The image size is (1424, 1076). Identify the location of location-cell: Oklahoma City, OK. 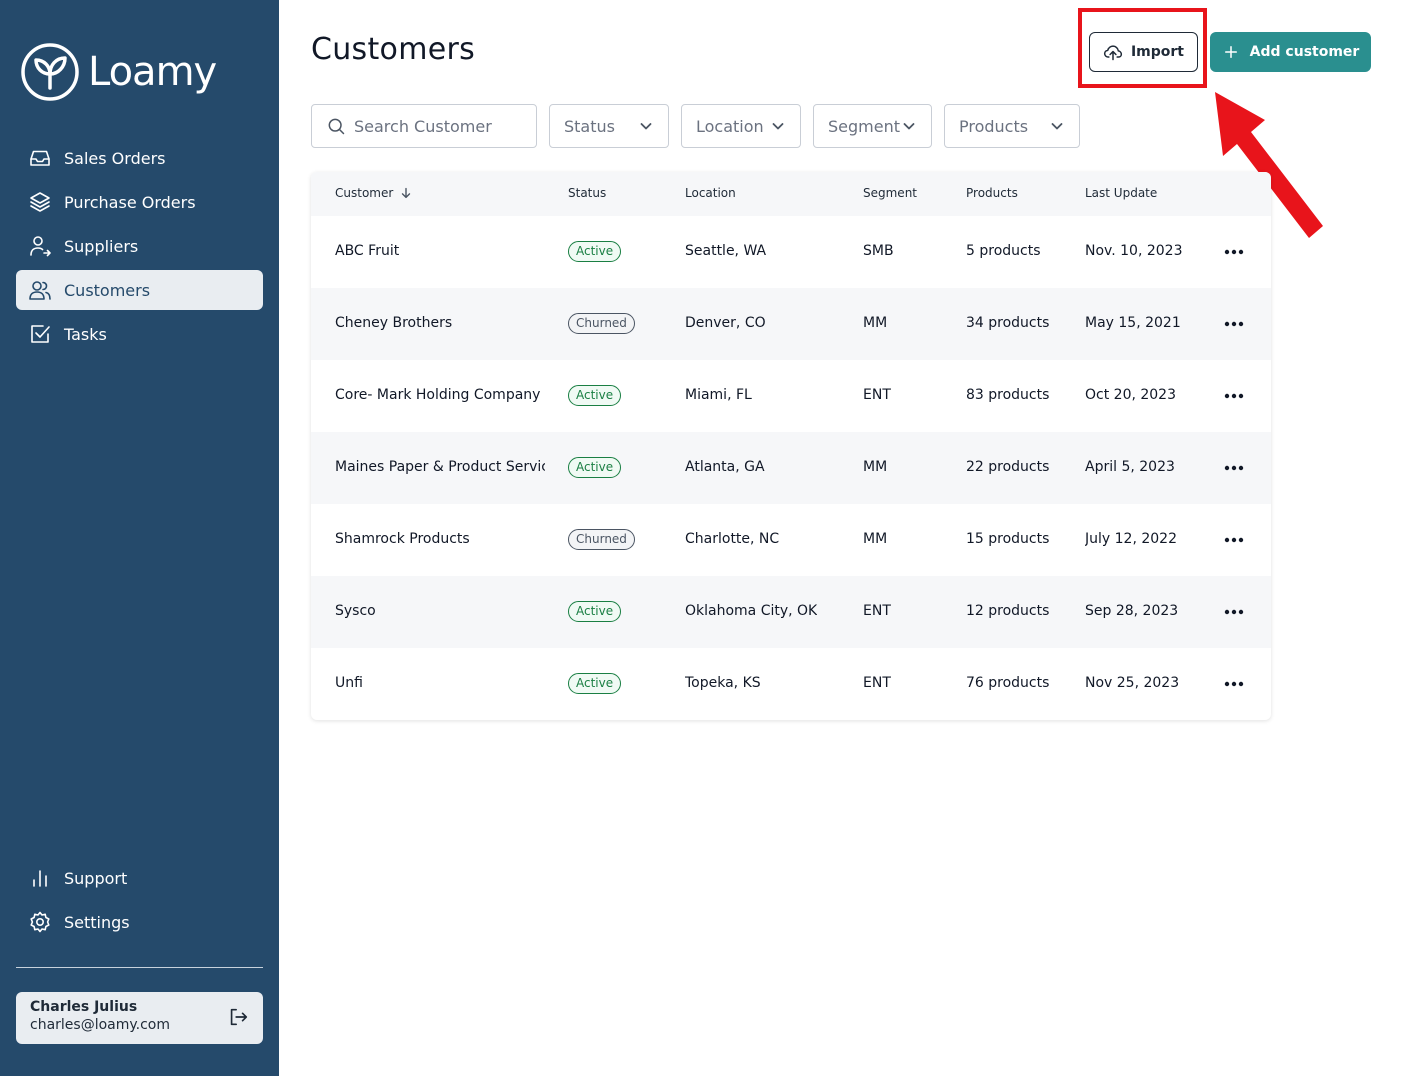
(751, 611).